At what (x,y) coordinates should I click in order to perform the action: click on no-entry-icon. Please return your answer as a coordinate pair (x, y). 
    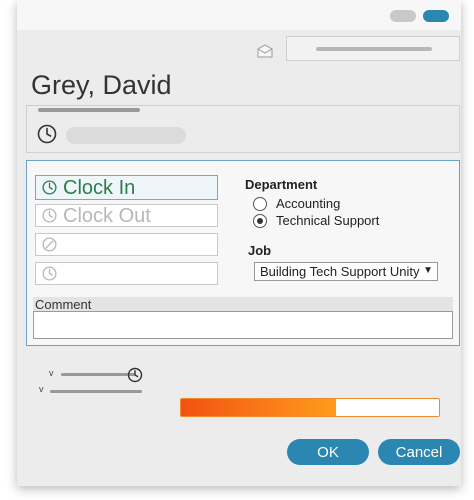
    Looking at the image, I should click on (49, 244).